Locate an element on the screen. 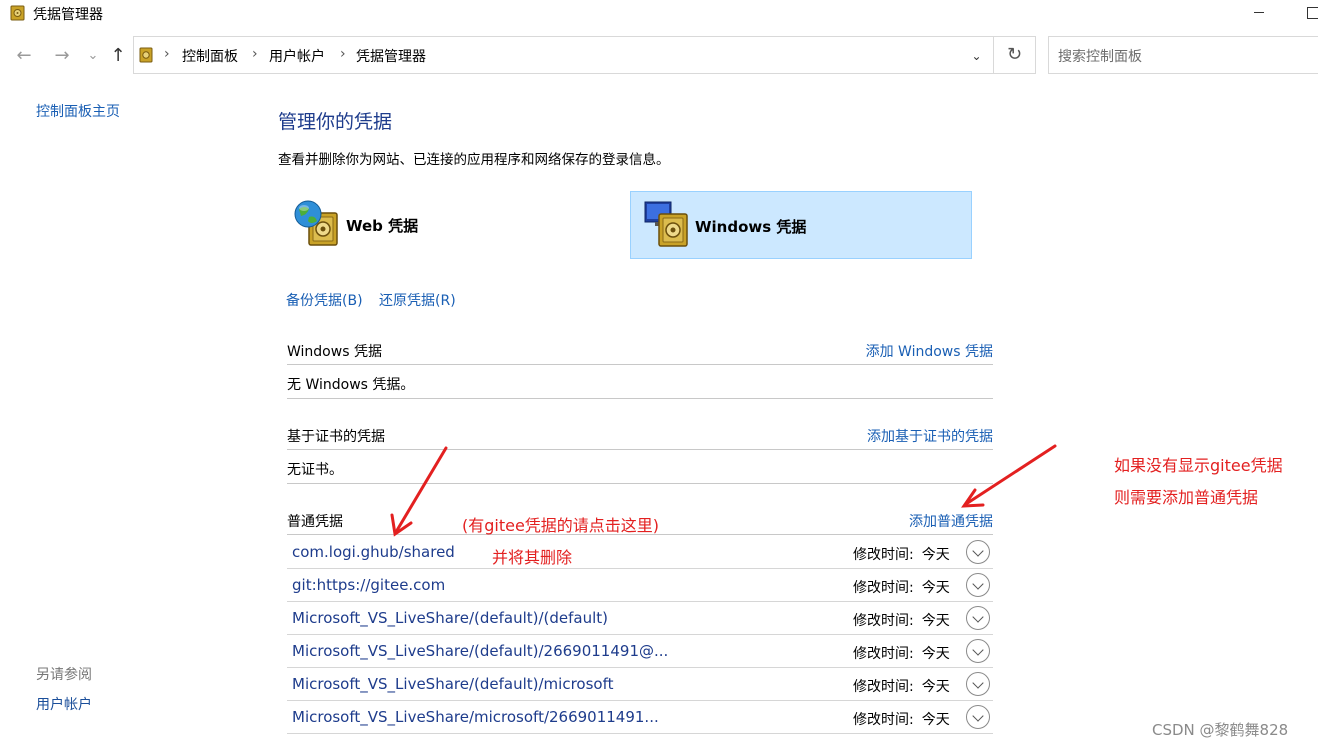 This screenshot has height=747, width=1318. up-arrow-icon: ↑ is located at coordinates (118, 56).